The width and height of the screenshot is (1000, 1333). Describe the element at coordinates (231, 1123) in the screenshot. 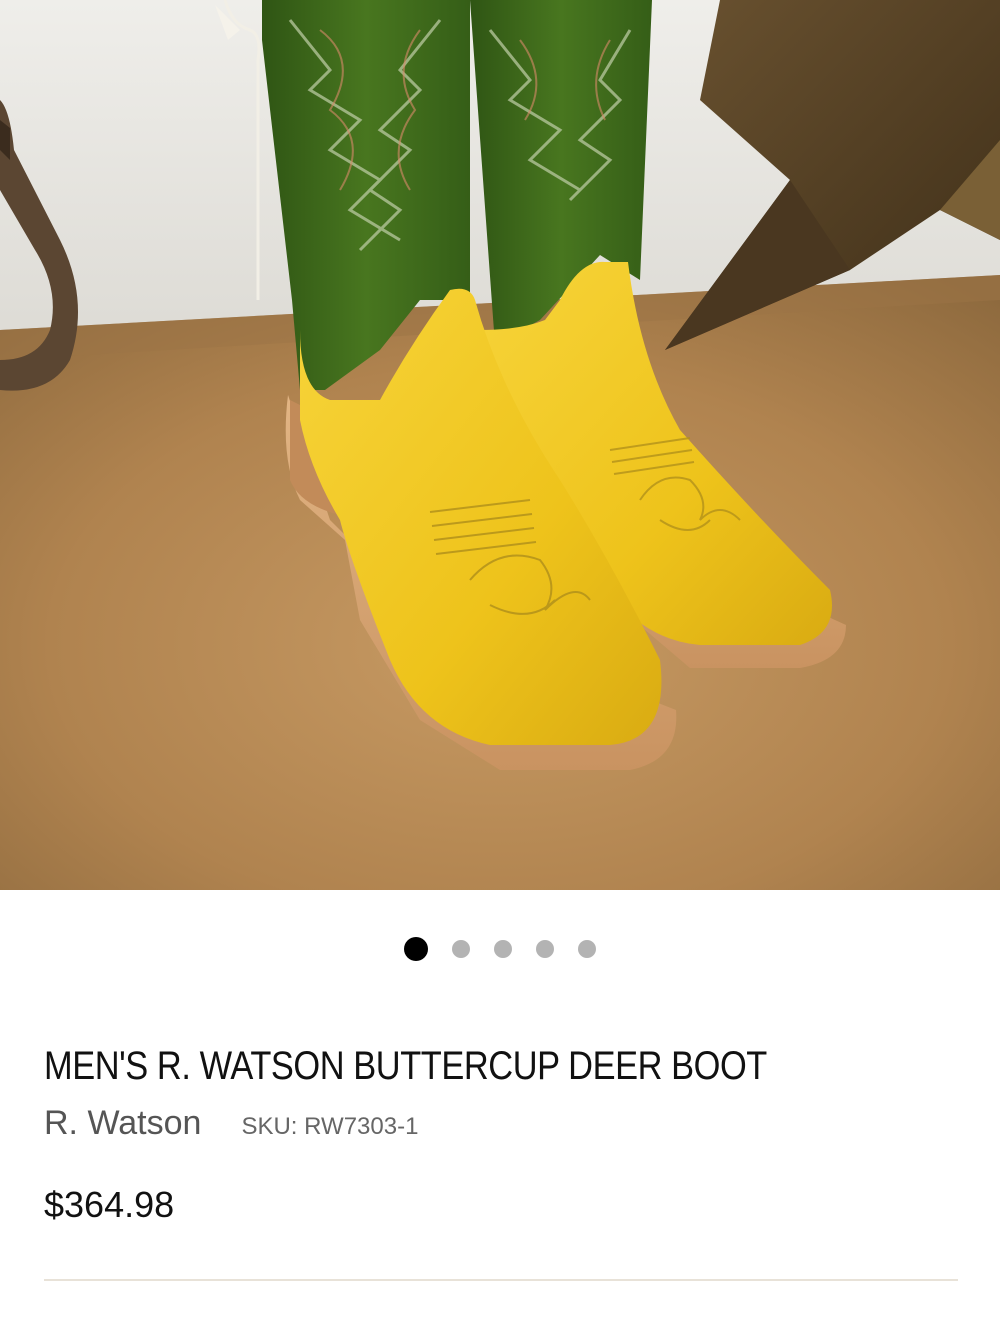

I see `product-meta: R. Watson SKU: RW7303-1` at that location.